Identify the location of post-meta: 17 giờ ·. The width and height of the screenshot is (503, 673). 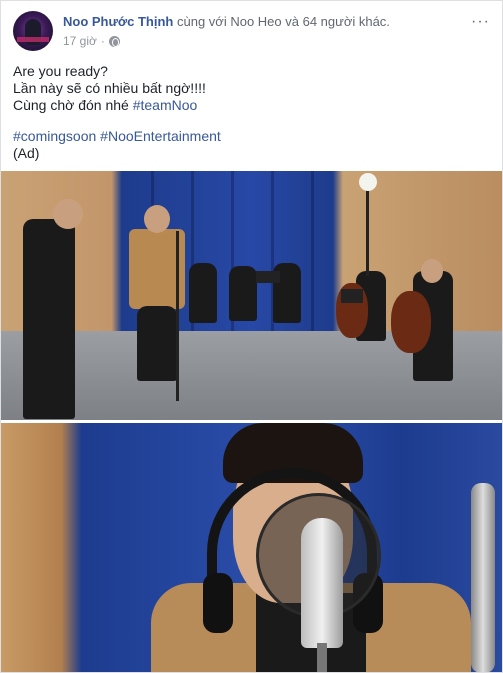
(91, 41).